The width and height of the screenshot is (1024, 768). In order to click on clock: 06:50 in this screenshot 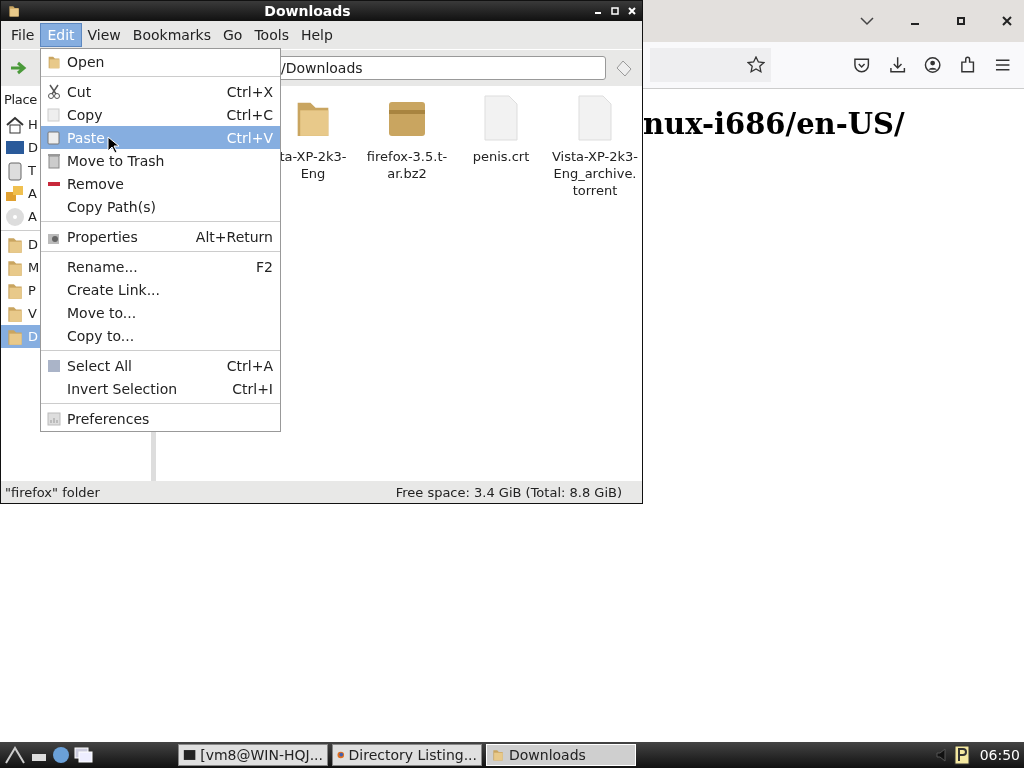, I will do `click(999, 755)`.